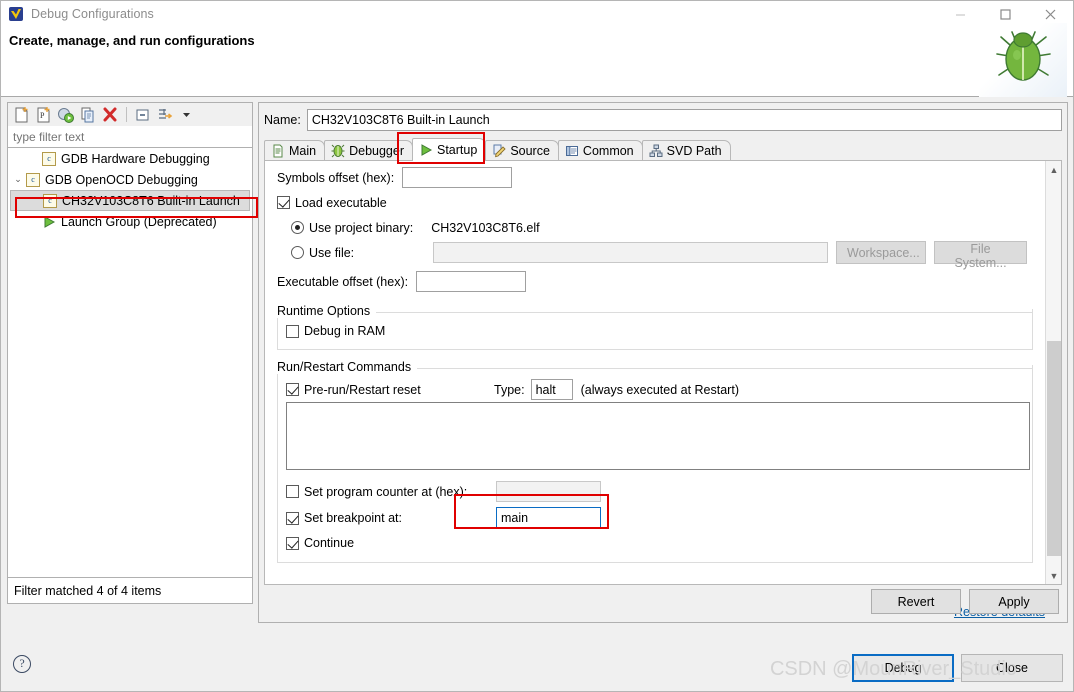 This screenshot has height=692, width=1074. What do you see at coordinates (295, 150) in the screenshot?
I see `tab-main: Main` at bounding box center [295, 150].